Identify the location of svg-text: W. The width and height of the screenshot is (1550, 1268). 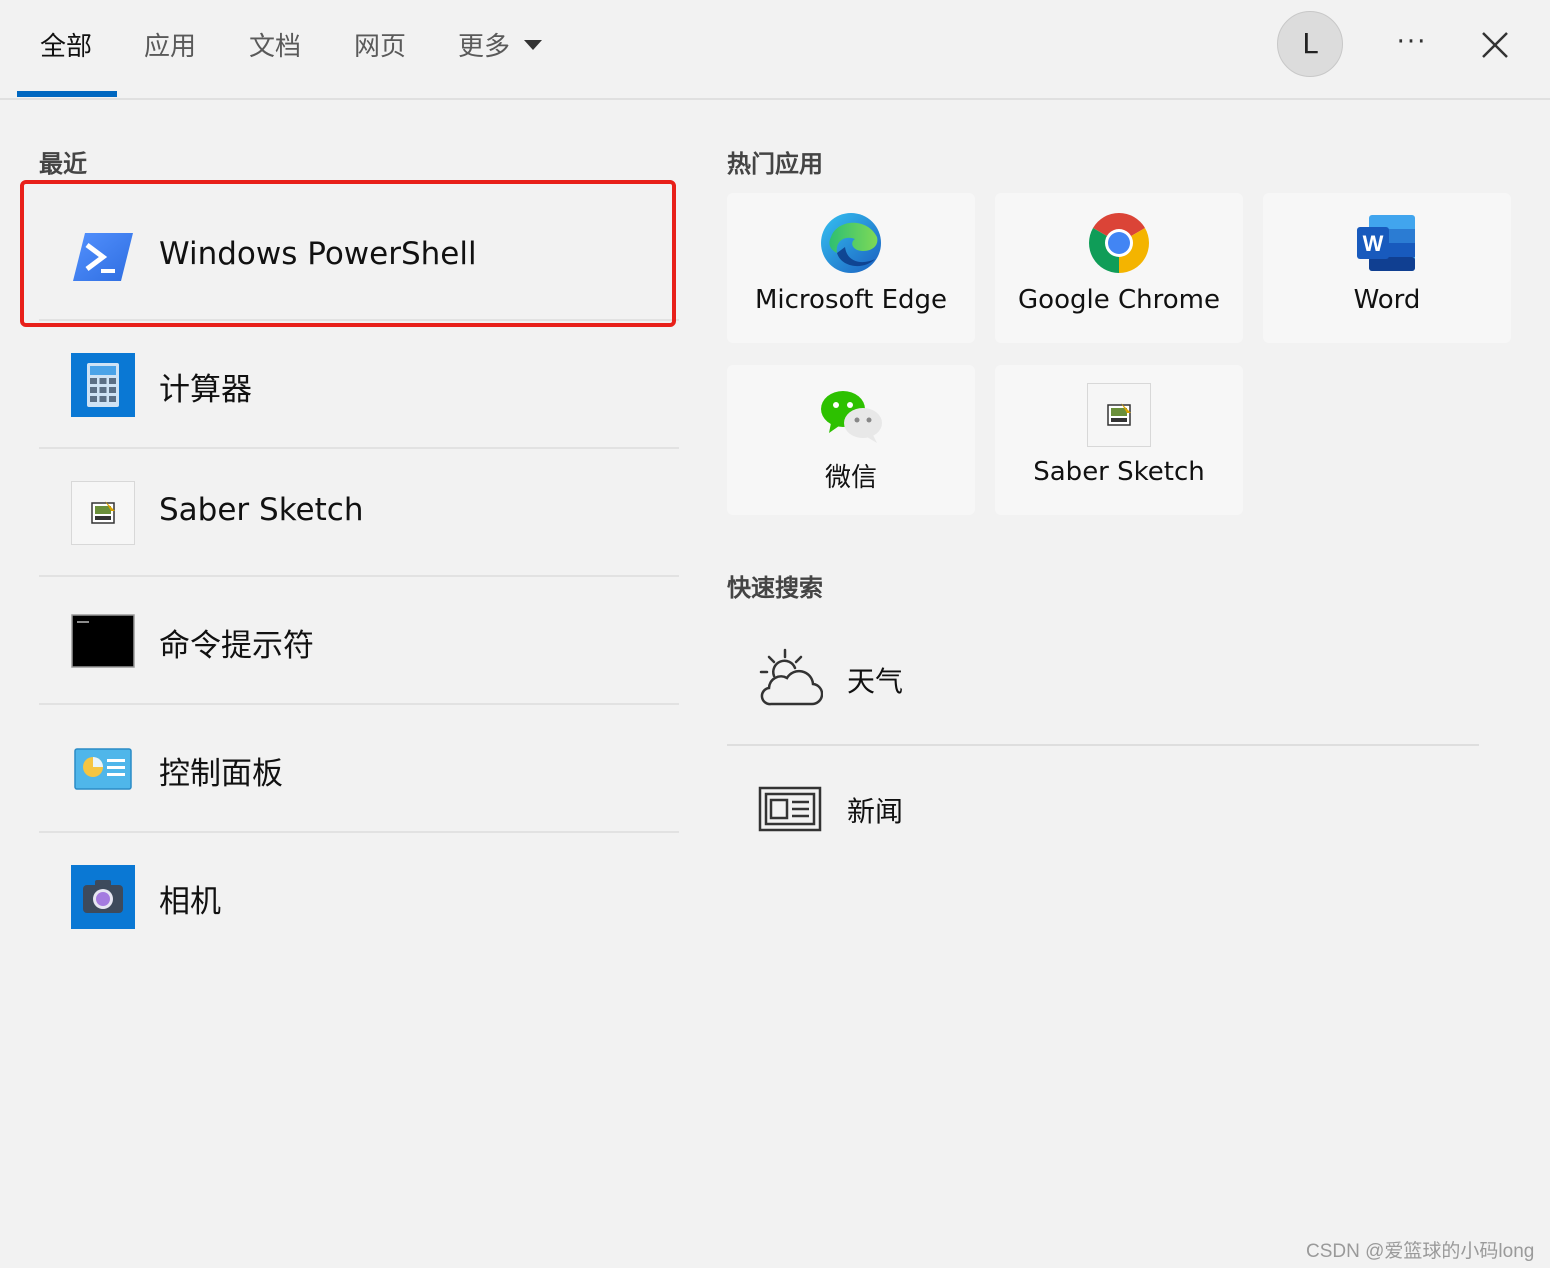
(1373, 243).